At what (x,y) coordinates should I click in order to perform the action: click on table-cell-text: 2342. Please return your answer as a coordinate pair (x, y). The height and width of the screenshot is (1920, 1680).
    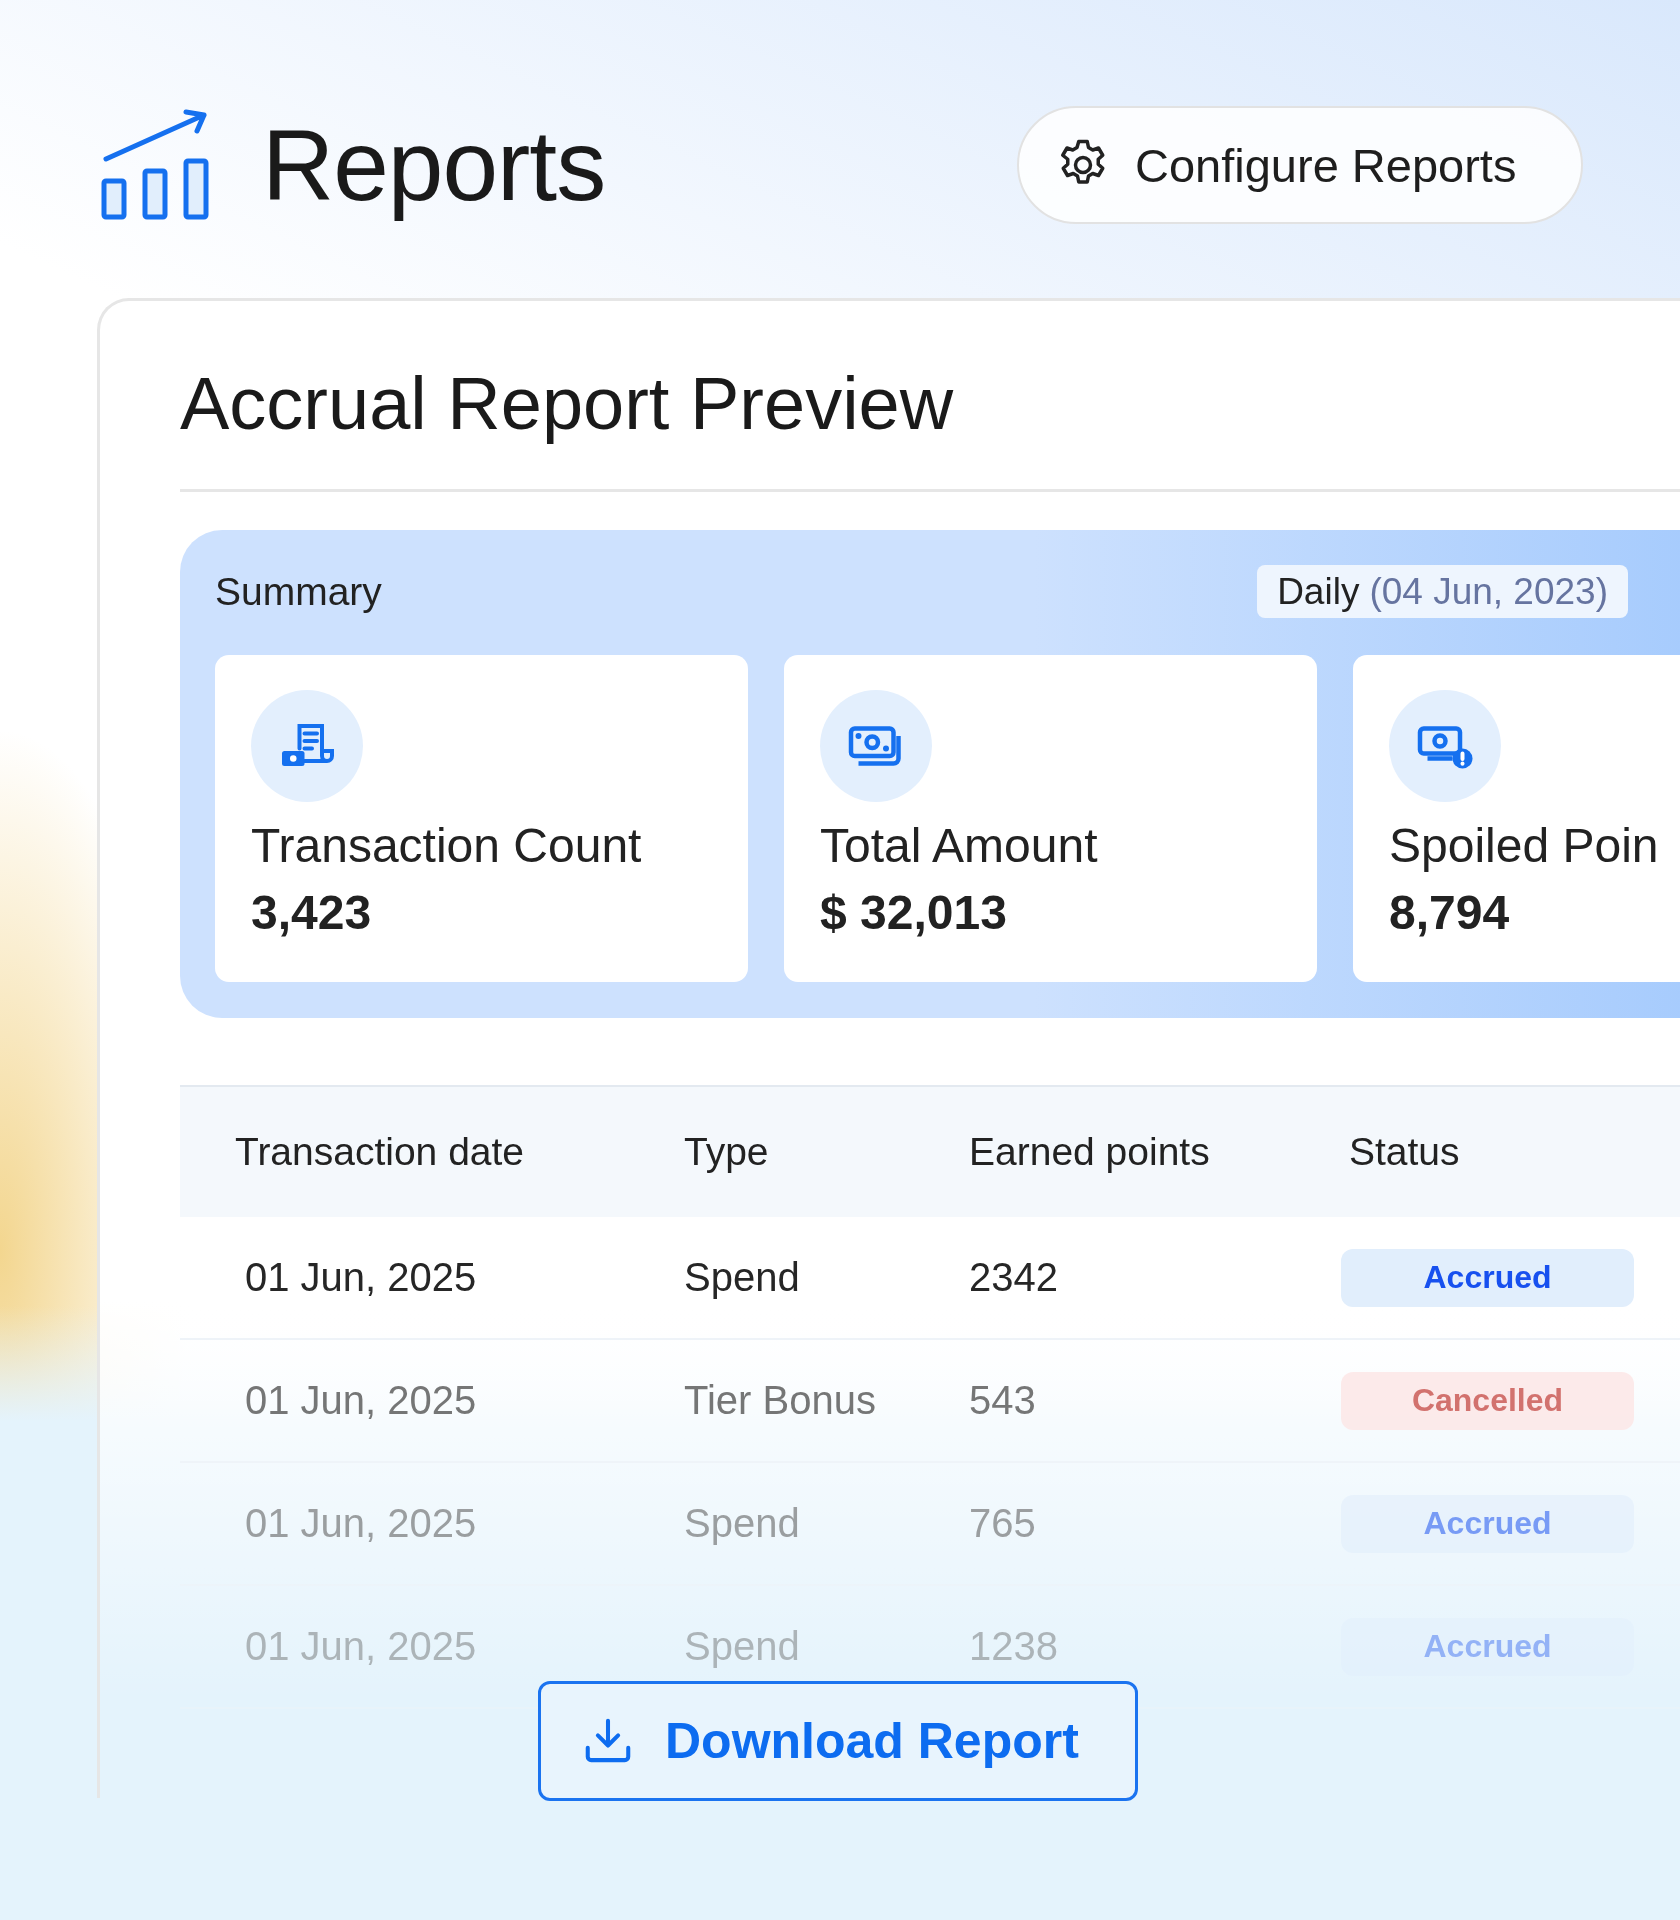
    Looking at the image, I should click on (1014, 1277).